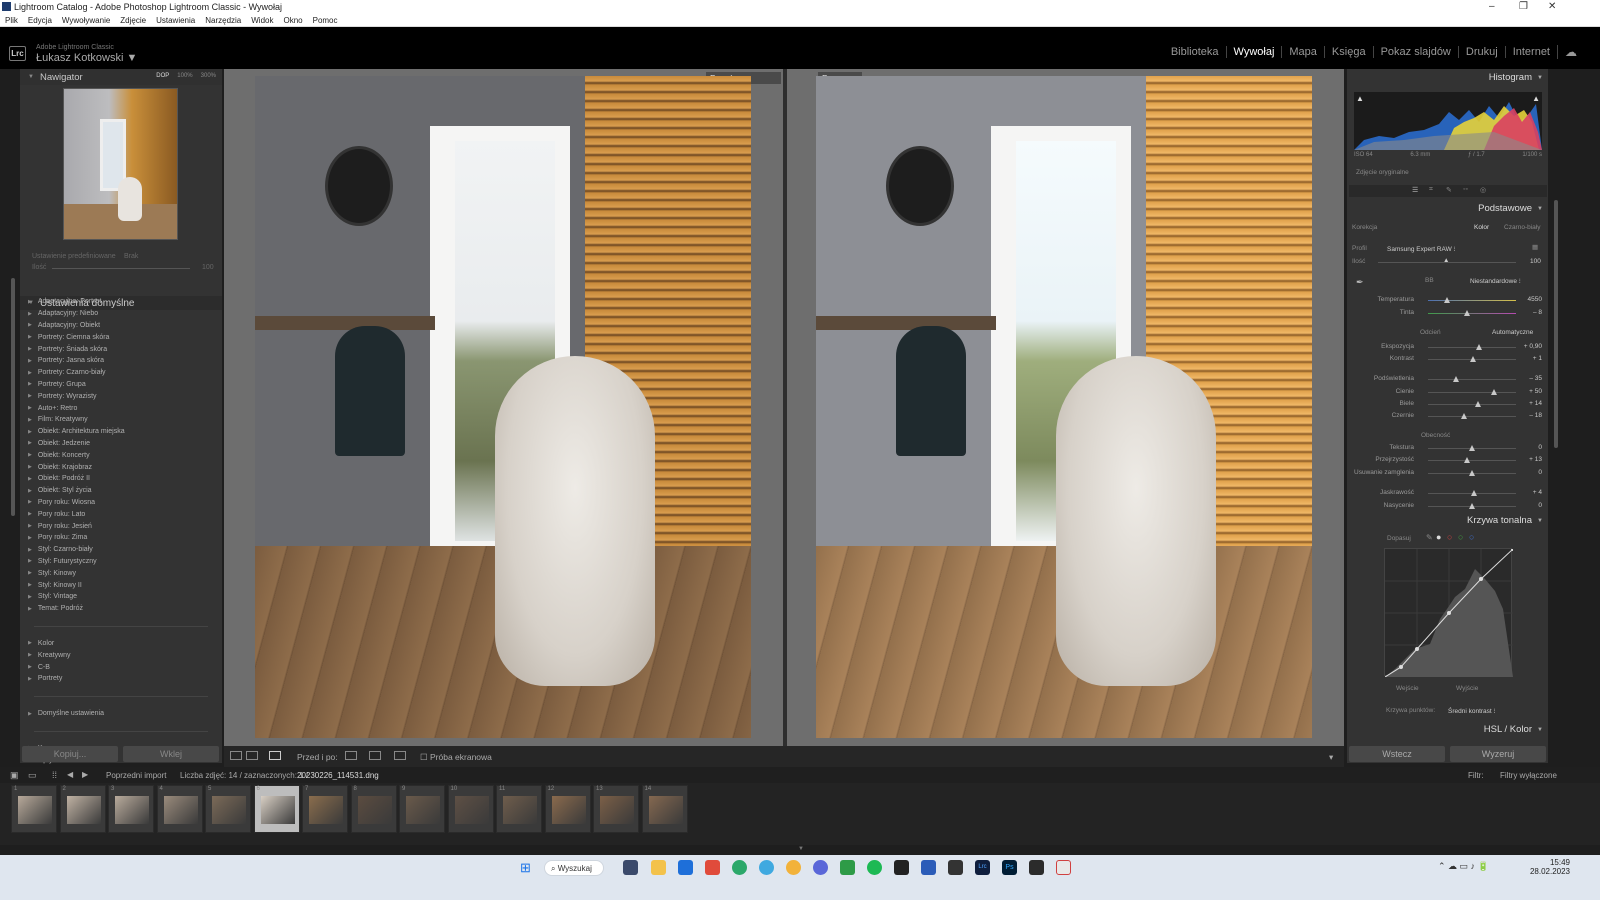 The width and height of the screenshot is (1600, 900). I want to click on menu-plik: Plik, so click(11, 20).